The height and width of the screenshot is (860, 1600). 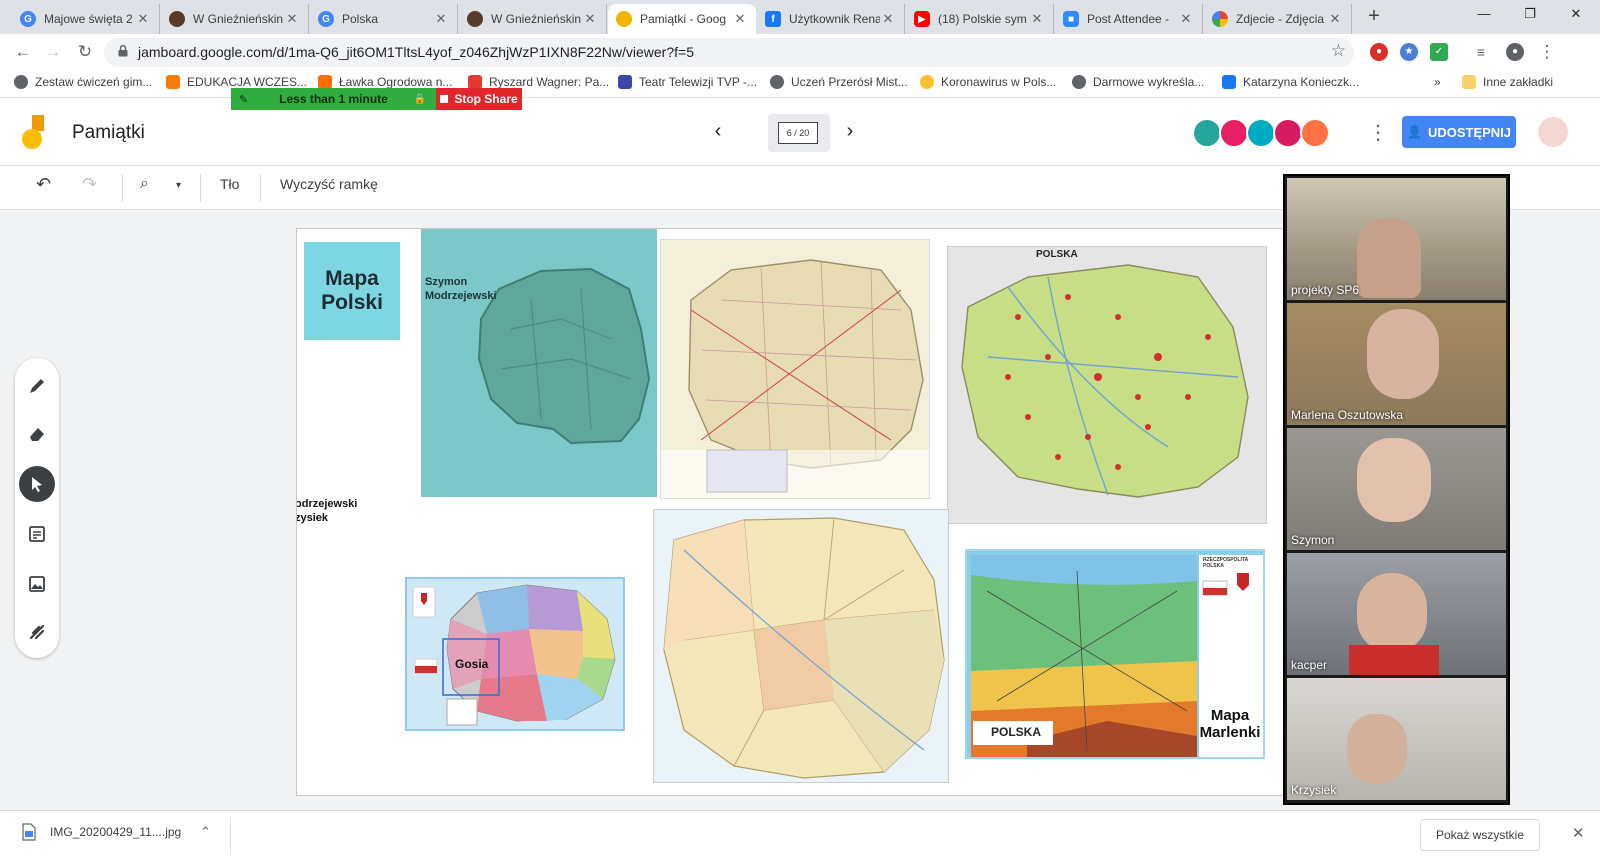 What do you see at coordinates (178, 185) in the screenshot?
I see `chevron-down-icon: ▾` at bounding box center [178, 185].